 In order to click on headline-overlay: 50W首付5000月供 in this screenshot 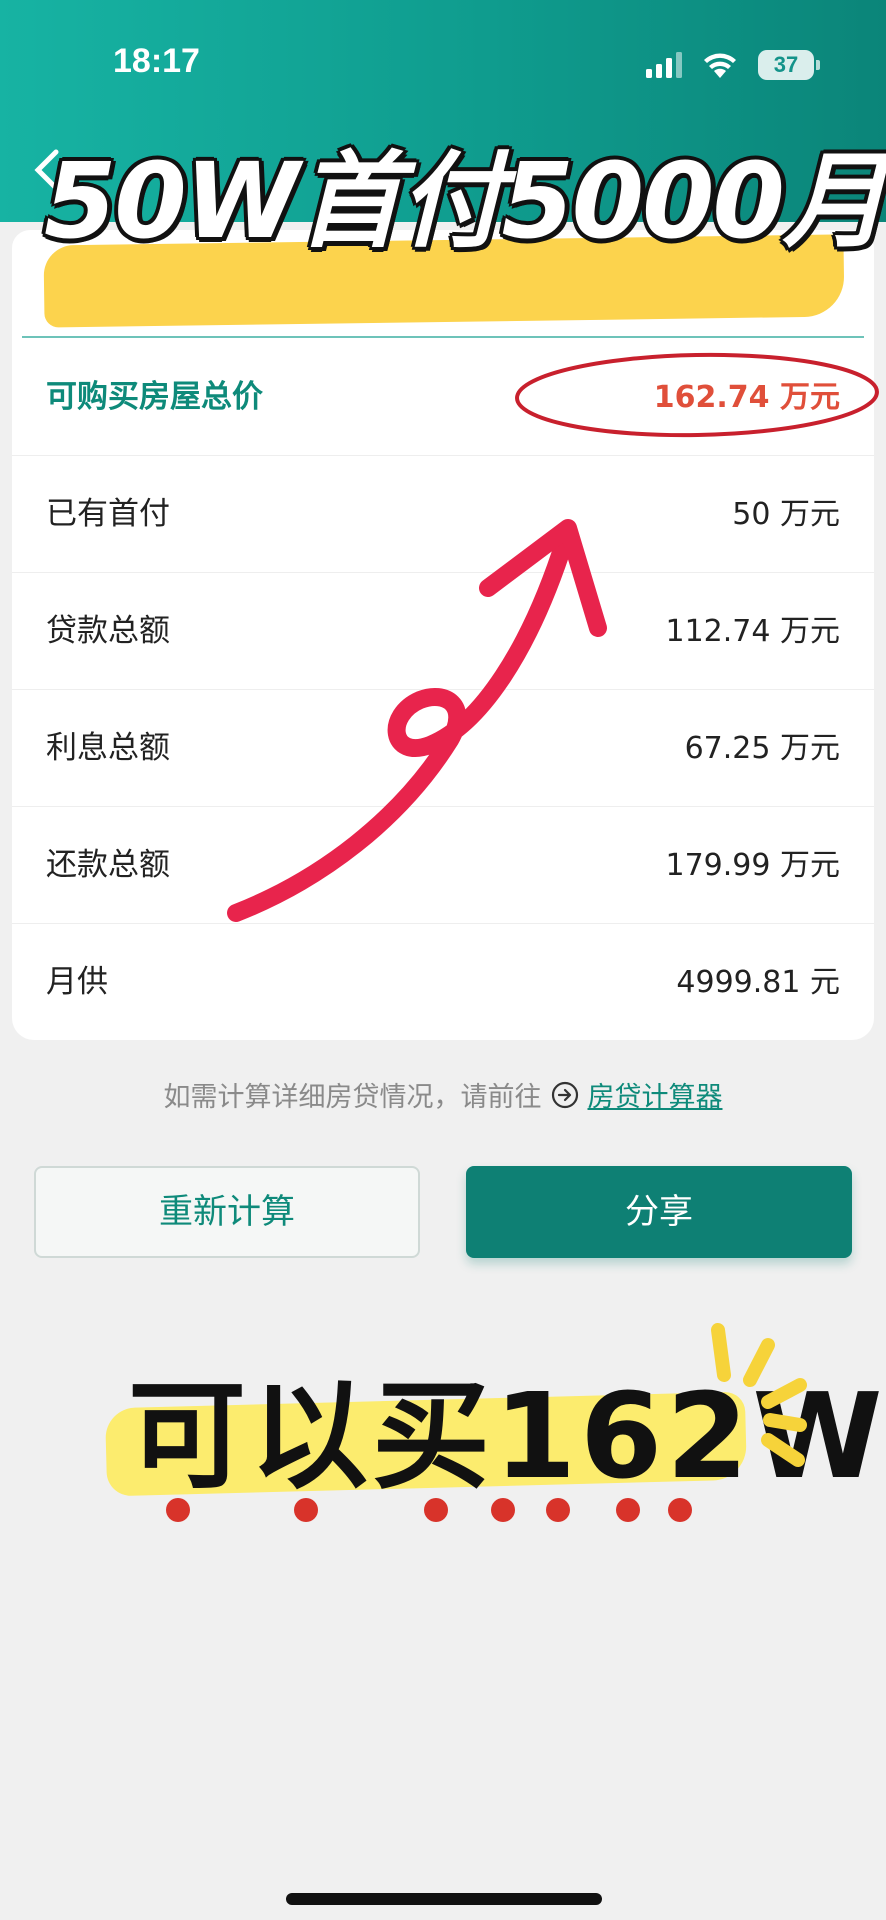, I will do `click(465, 201)`.